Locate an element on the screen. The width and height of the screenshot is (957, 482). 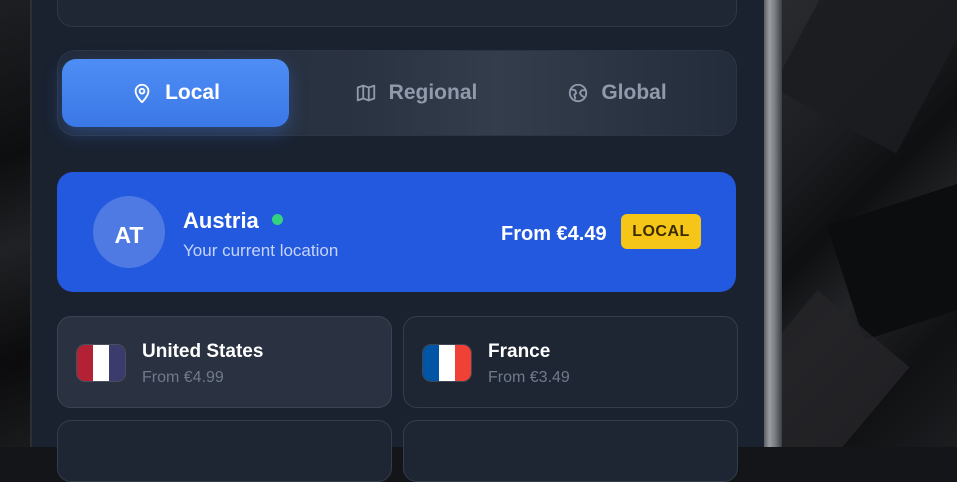
country-price: From €4.99 is located at coordinates (183, 377).